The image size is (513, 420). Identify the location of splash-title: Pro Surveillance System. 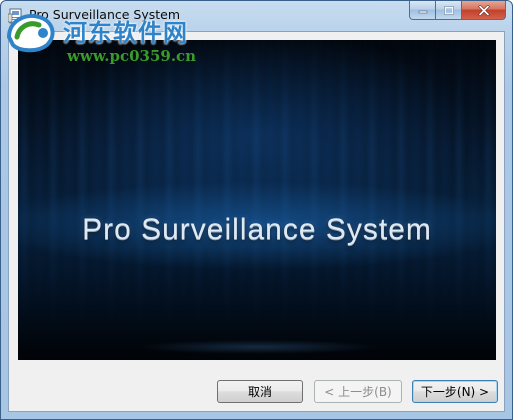
(257, 229).